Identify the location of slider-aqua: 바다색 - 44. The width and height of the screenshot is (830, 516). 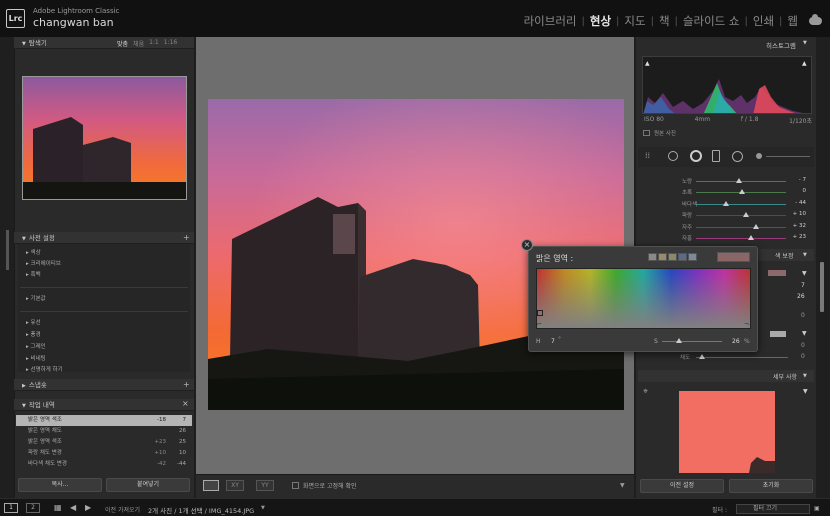
(726, 204).